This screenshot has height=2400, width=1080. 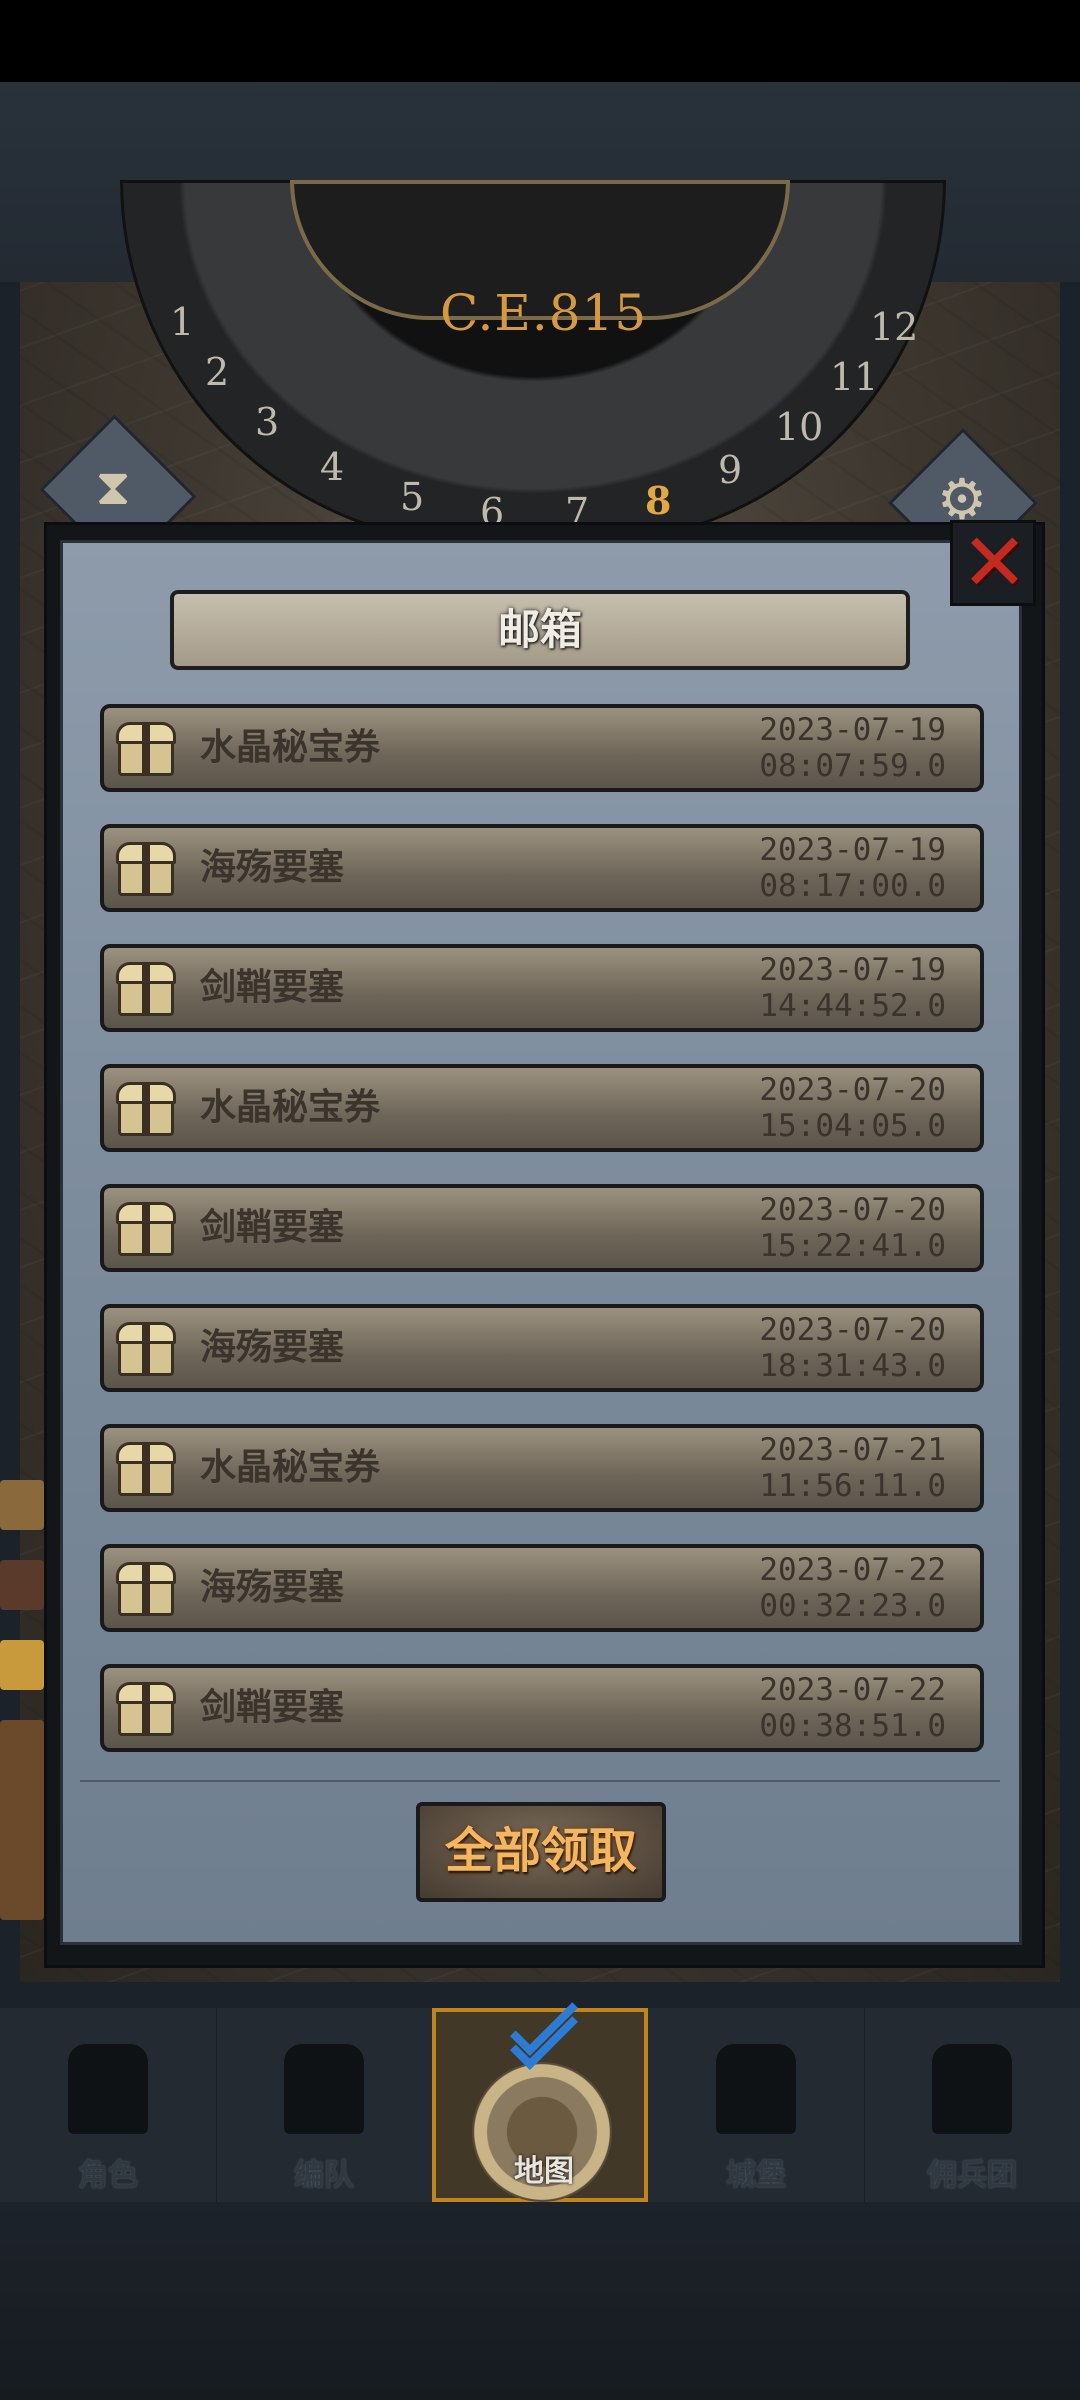 I want to click on close-button: ✕, so click(x=993, y=562).